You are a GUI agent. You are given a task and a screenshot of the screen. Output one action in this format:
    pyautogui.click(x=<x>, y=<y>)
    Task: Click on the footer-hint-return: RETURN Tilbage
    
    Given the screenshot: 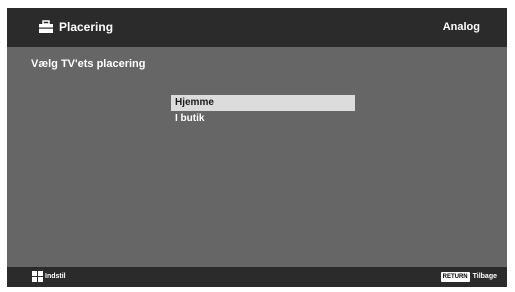 What is the action you would take?
    pyautogui.click(x=468, y=276)
    